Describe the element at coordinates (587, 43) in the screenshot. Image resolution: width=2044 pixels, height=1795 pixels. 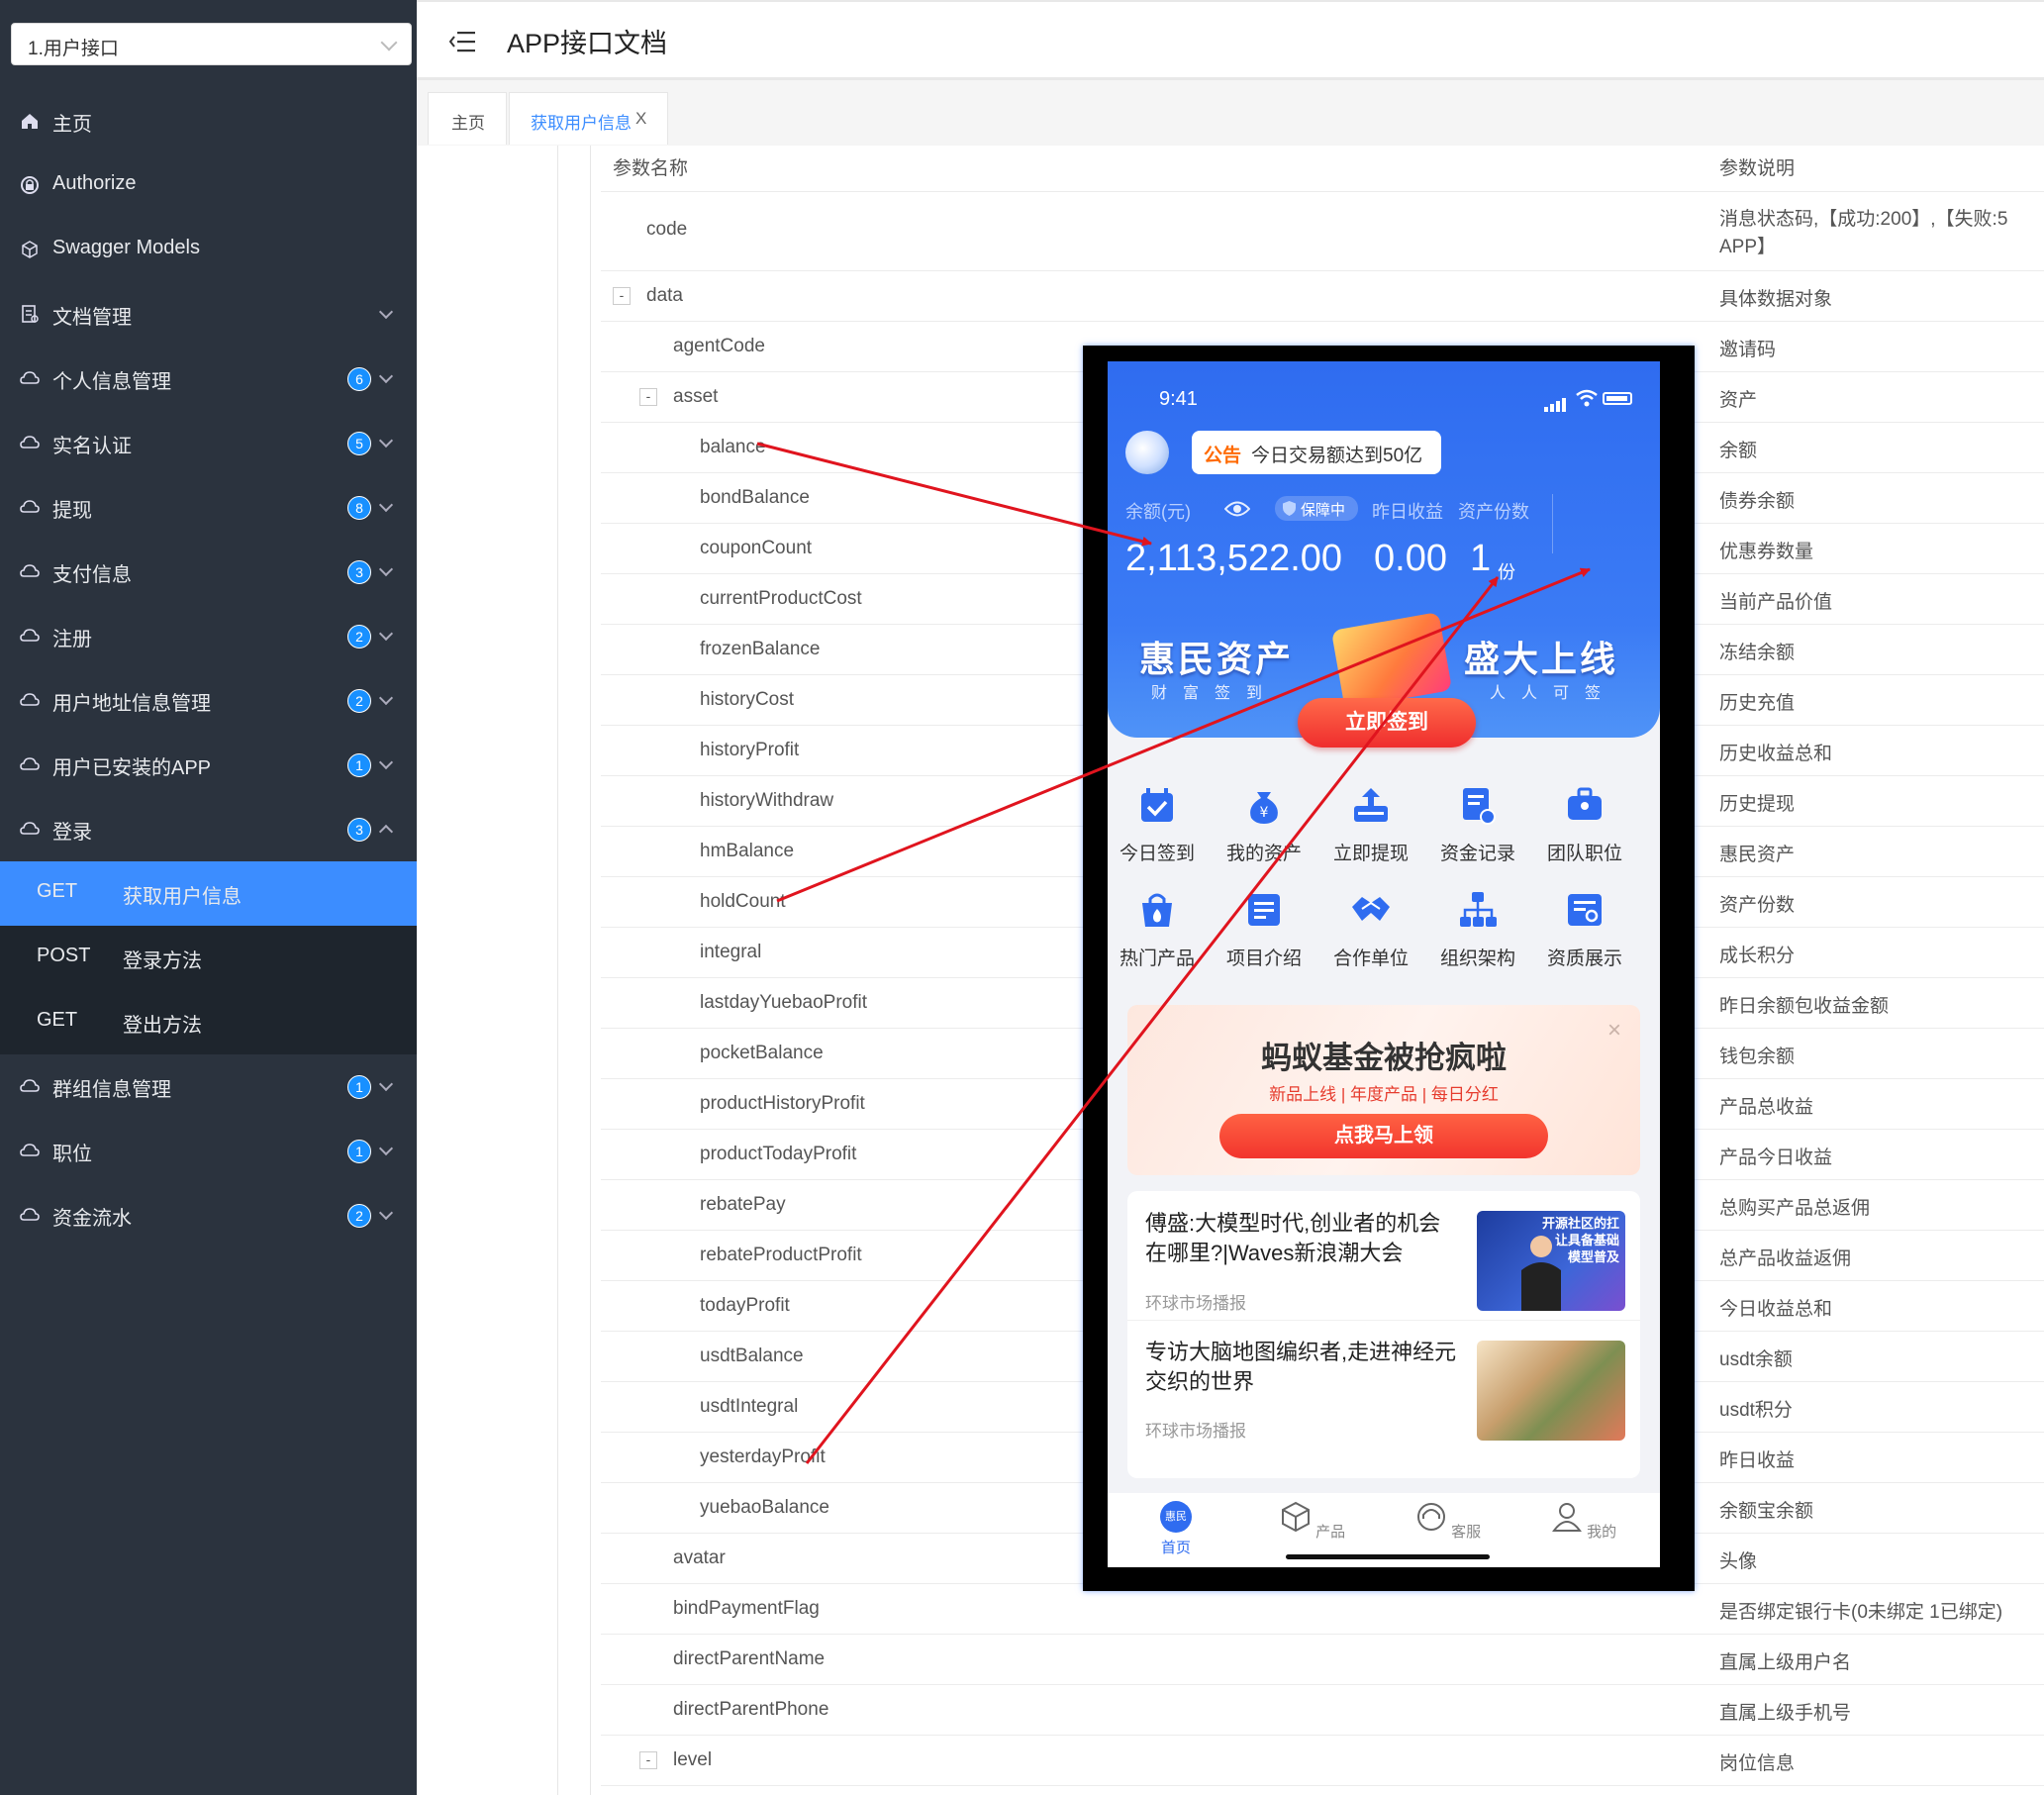
I see `page-title: APP接口文档` at that location.